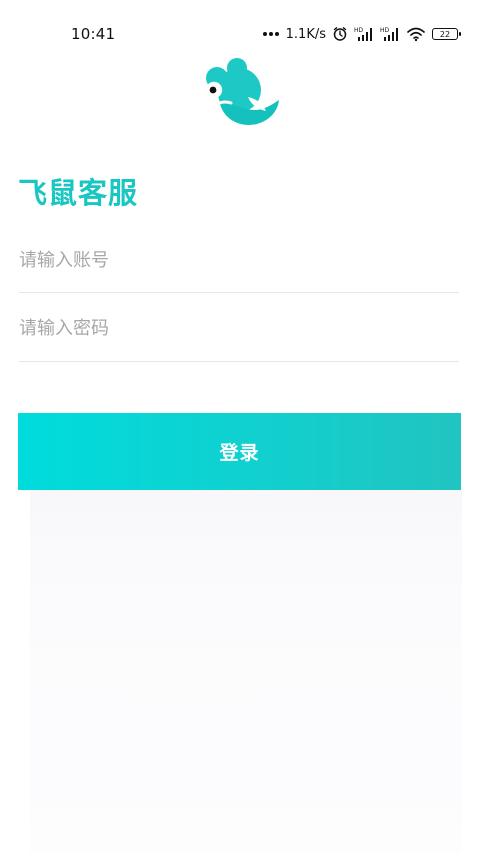 The width and height of the screenshot is (480, 853). What do you see at coordinates (416, 34) in the screenshot?
I see `wifi-icon` at bounding box center [416, 34].